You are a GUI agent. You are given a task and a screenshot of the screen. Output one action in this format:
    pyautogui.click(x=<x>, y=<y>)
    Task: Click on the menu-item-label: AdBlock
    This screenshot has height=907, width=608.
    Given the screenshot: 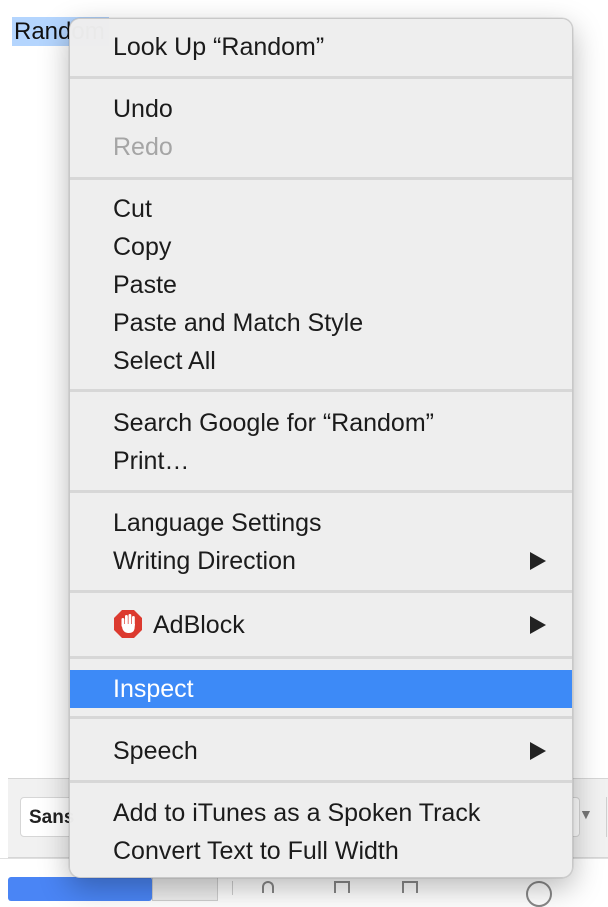 What is the action you would take?
    pyautogui.click(x=199, y=625)
    